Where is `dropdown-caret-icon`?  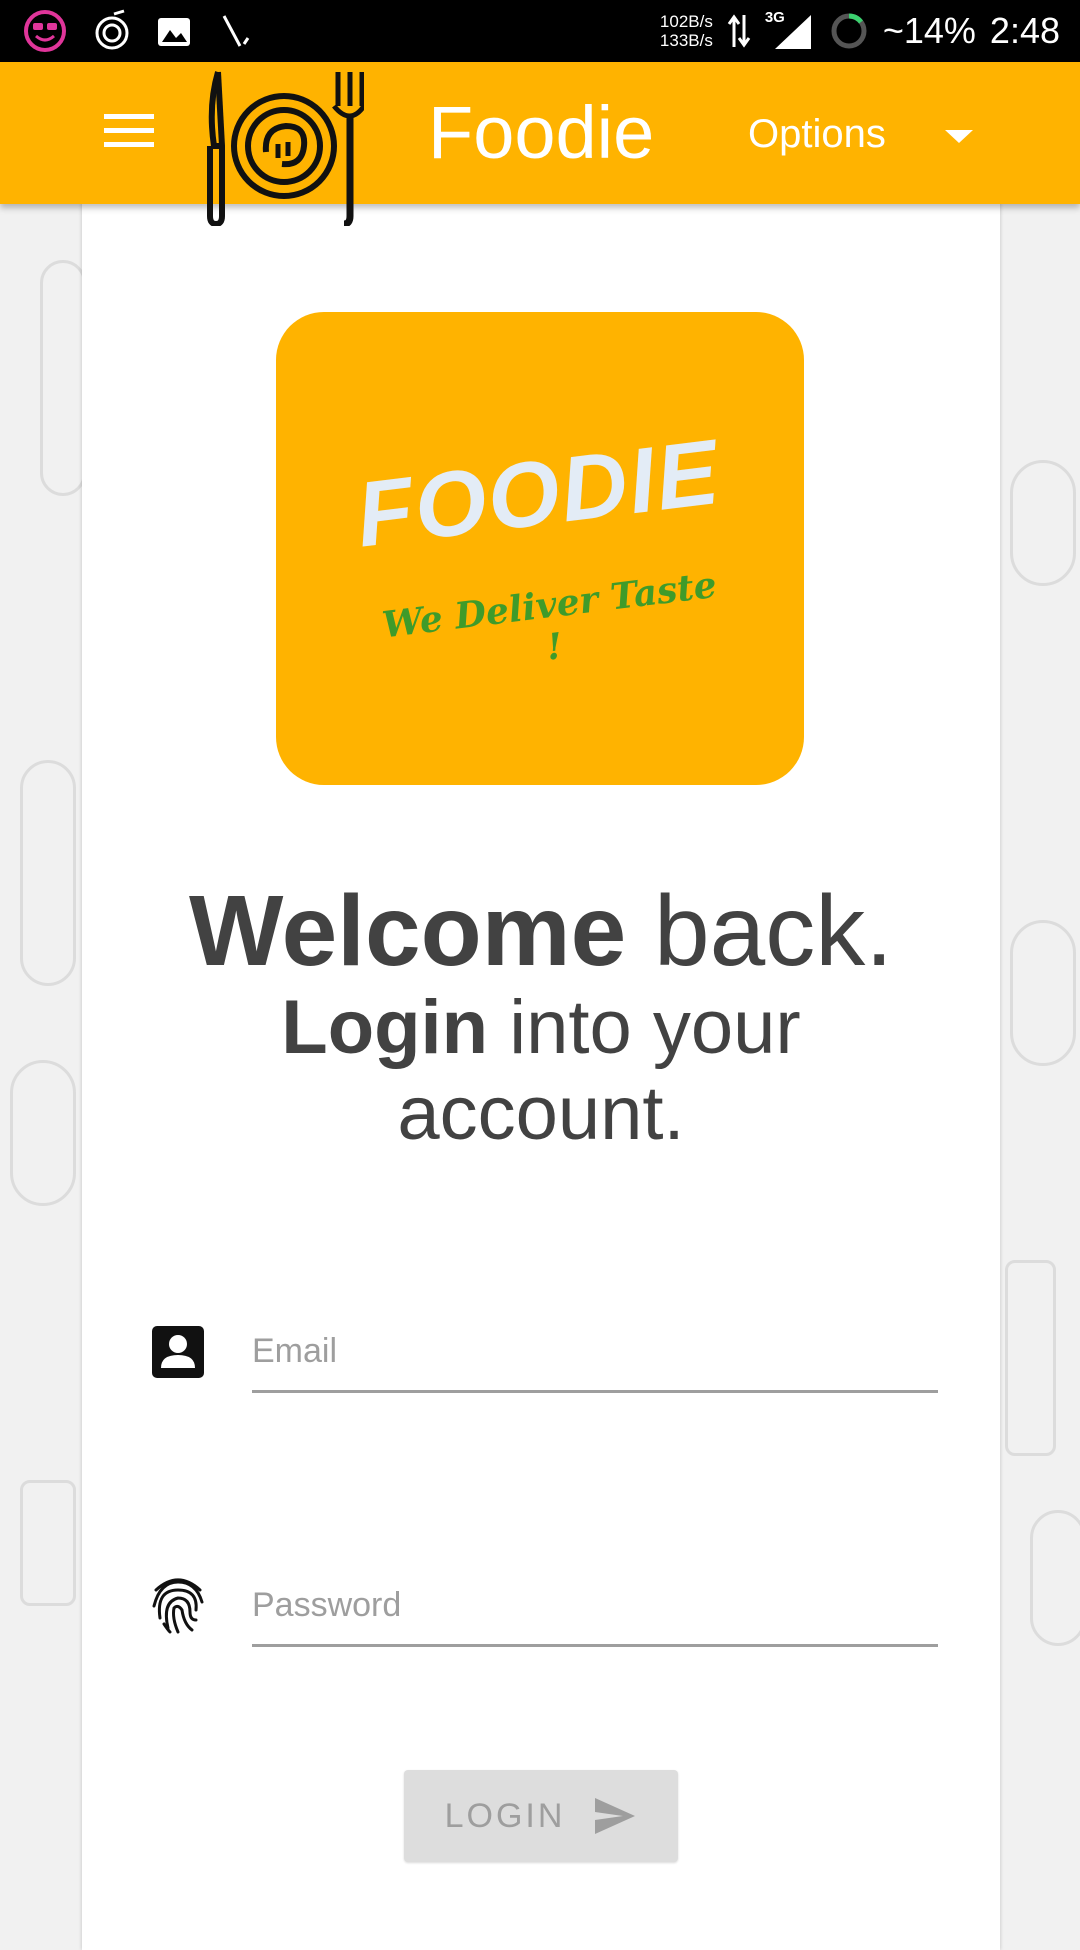
dropdown-caret-icon is located at coordinates (959, 136).